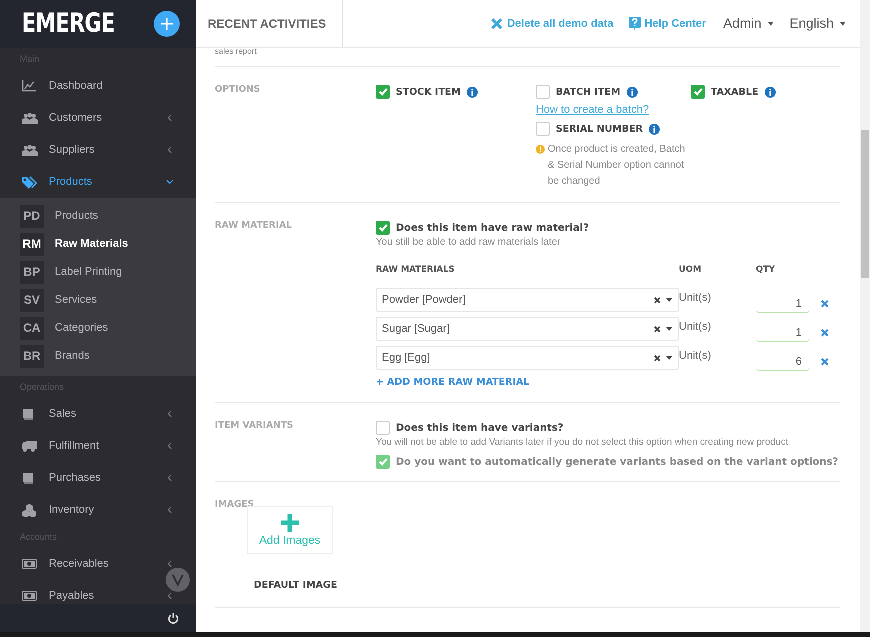  What do you see at coordinates (98, 328) in the screenshot?
I see `submenu-item: CA Categories` at bounding box center [98, 328].